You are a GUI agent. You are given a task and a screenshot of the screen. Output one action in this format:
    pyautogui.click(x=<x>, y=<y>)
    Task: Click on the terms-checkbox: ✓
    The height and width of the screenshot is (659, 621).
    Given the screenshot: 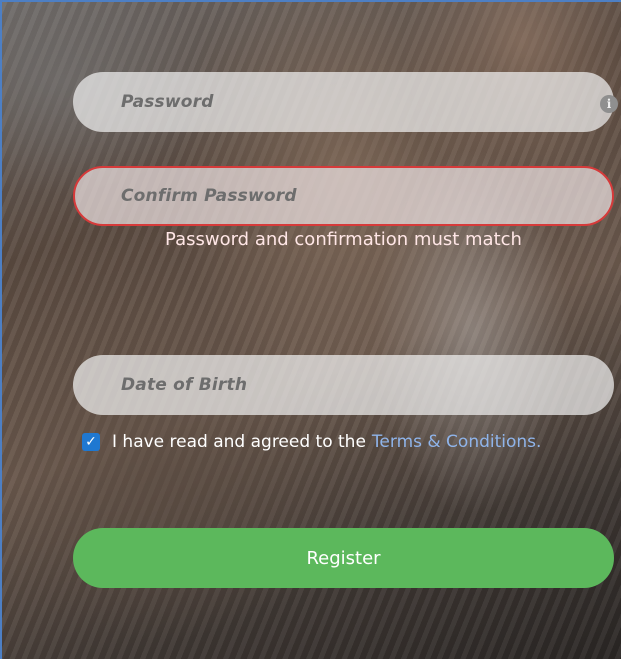 What is the action you would take?
    pyautogui.click(x=91, y=442)
    